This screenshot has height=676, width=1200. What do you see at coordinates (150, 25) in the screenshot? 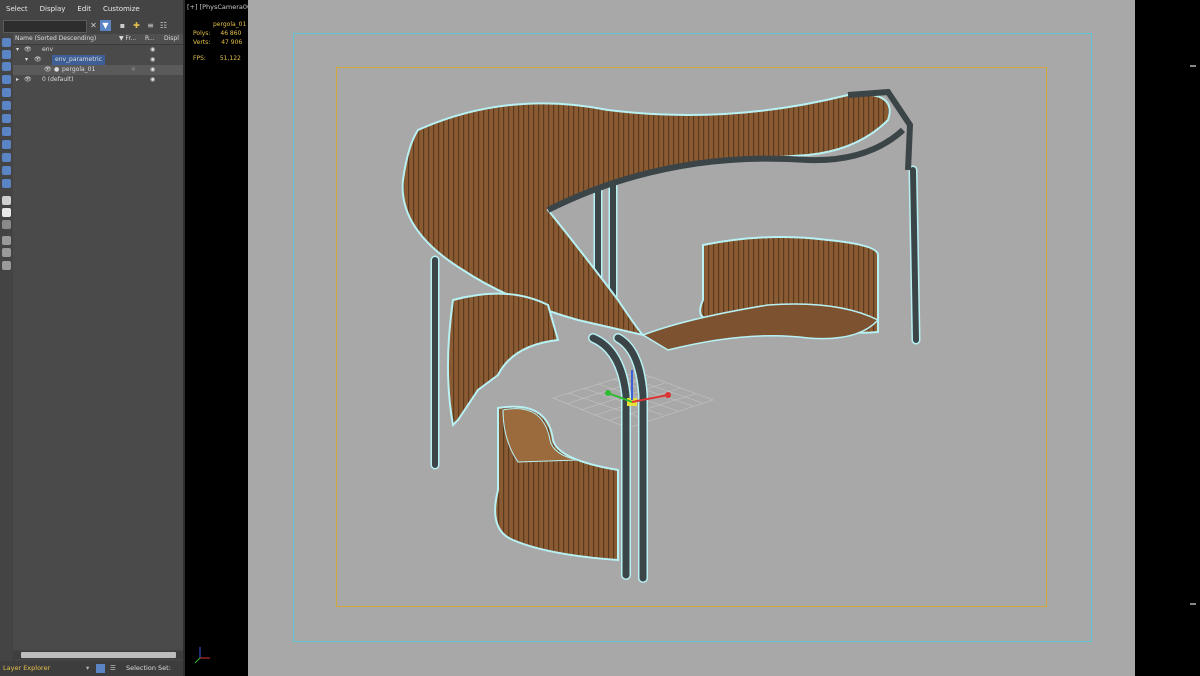
I see `layer-stack-icon: ≡` at bounding box center [150, 25].